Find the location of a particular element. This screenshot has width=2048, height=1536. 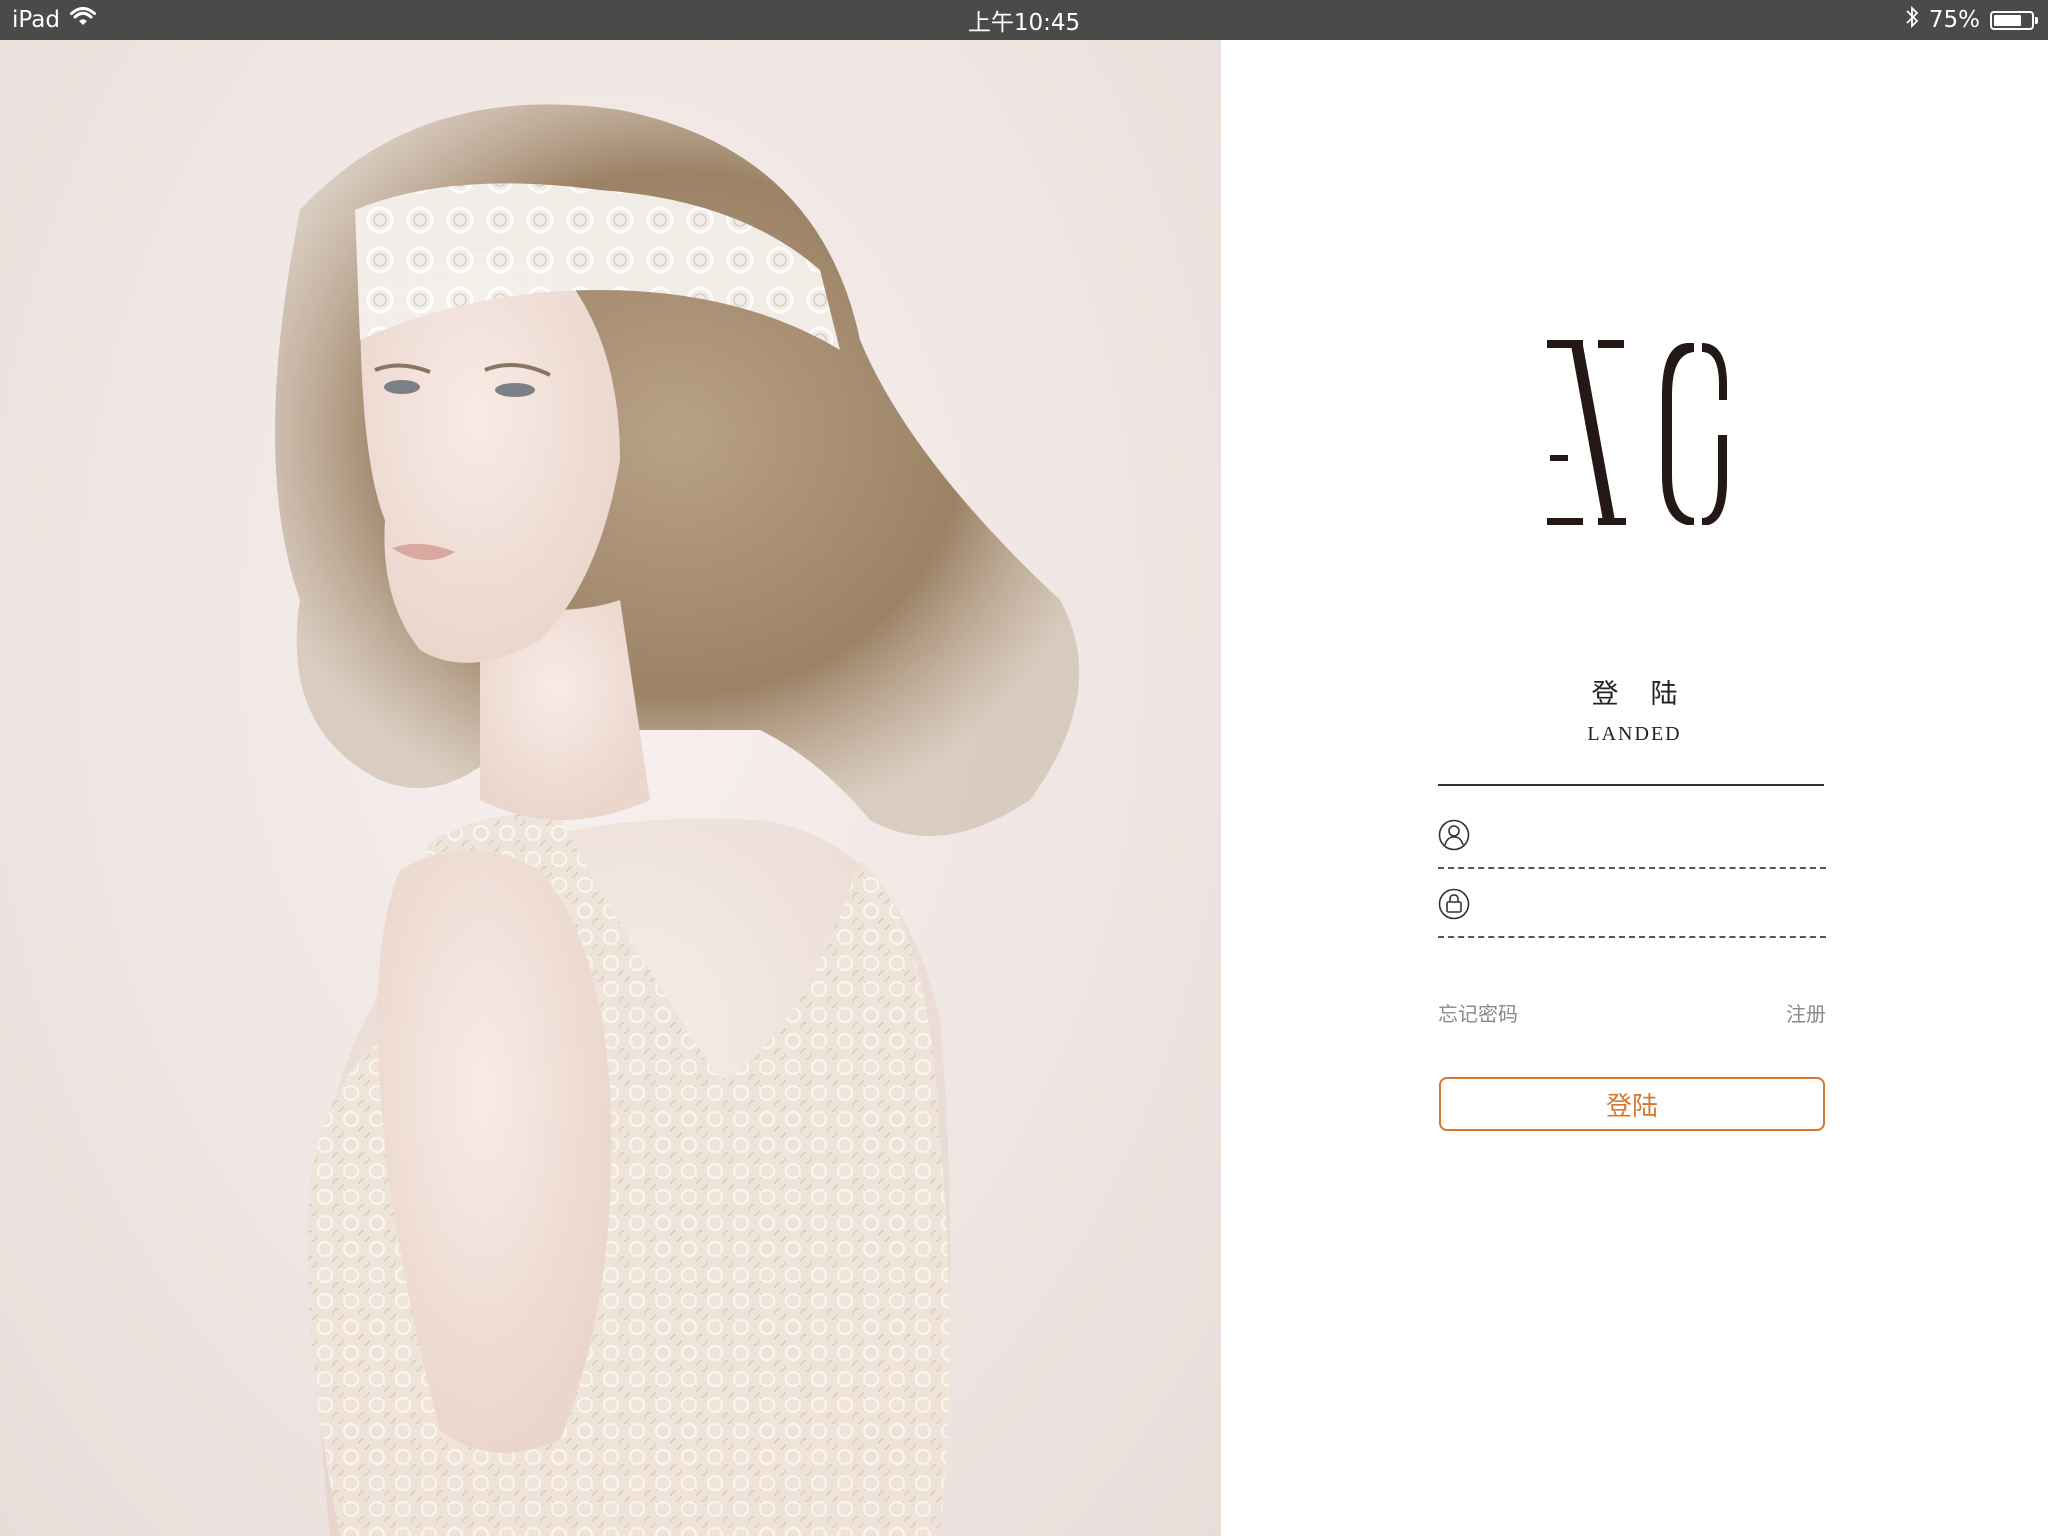

battery-icon is located at coordinates (2014, 20).